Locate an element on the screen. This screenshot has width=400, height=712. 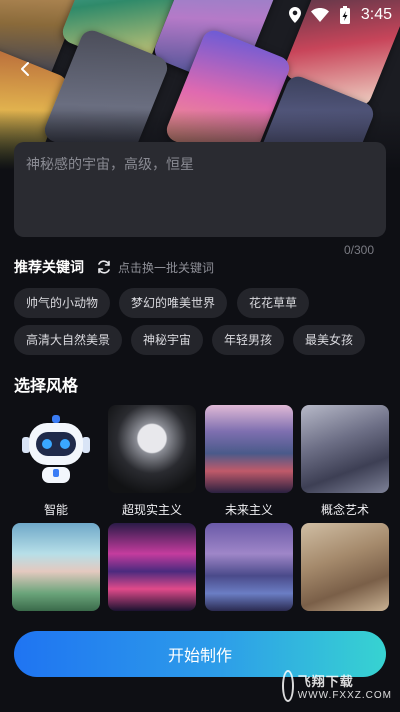
refresh-keywords-button: 点击换一批关键词 is located at coordinates (155, 267).